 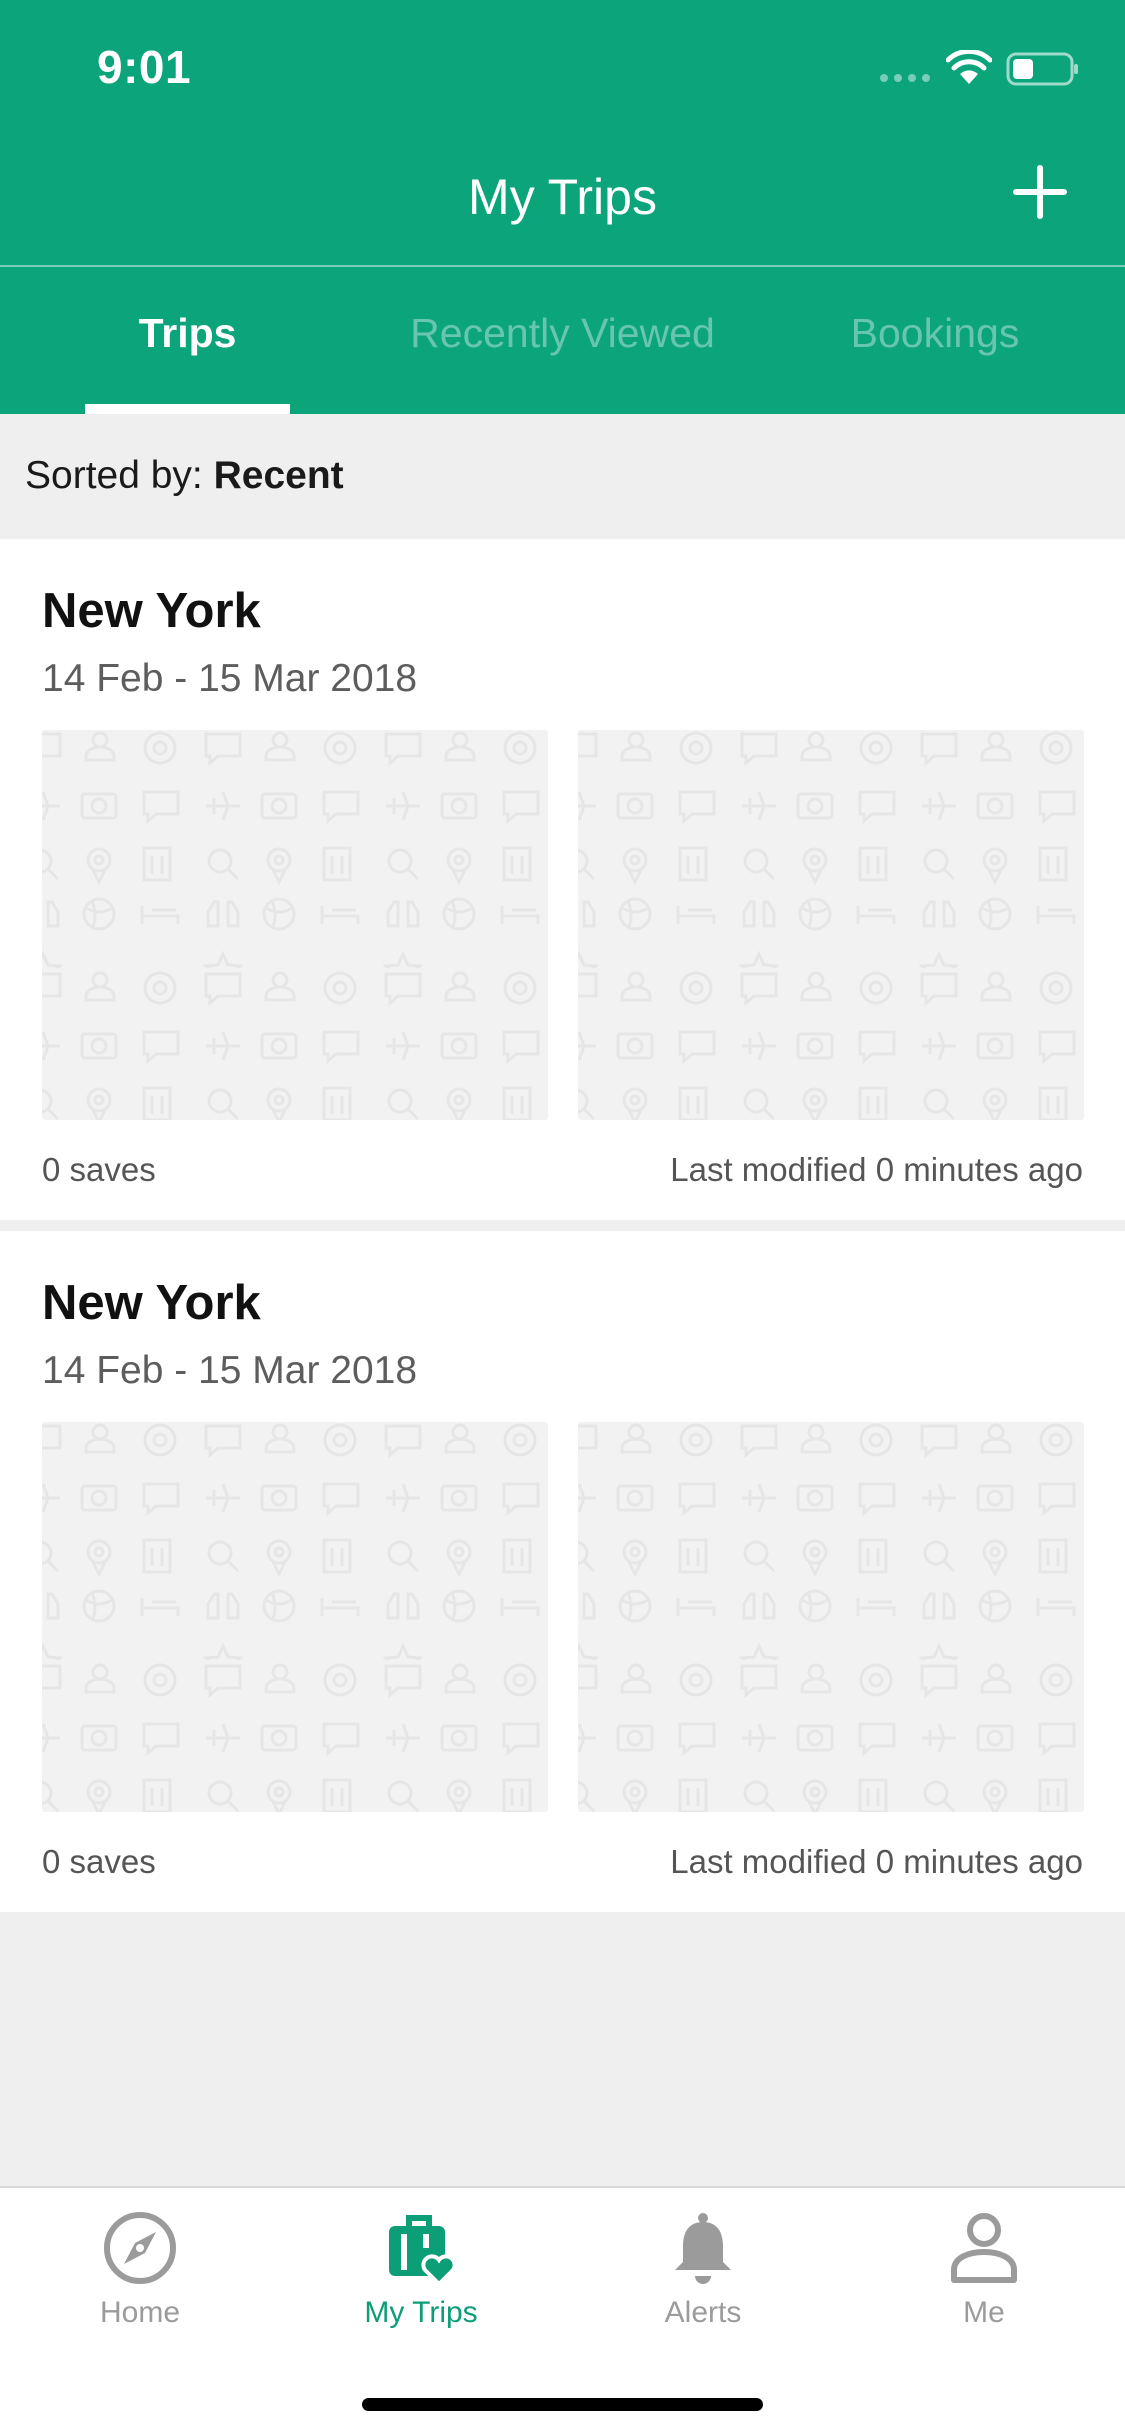 I want to click on tabbar-item-my-trips: My Trips, so click(x=421, y=2269).